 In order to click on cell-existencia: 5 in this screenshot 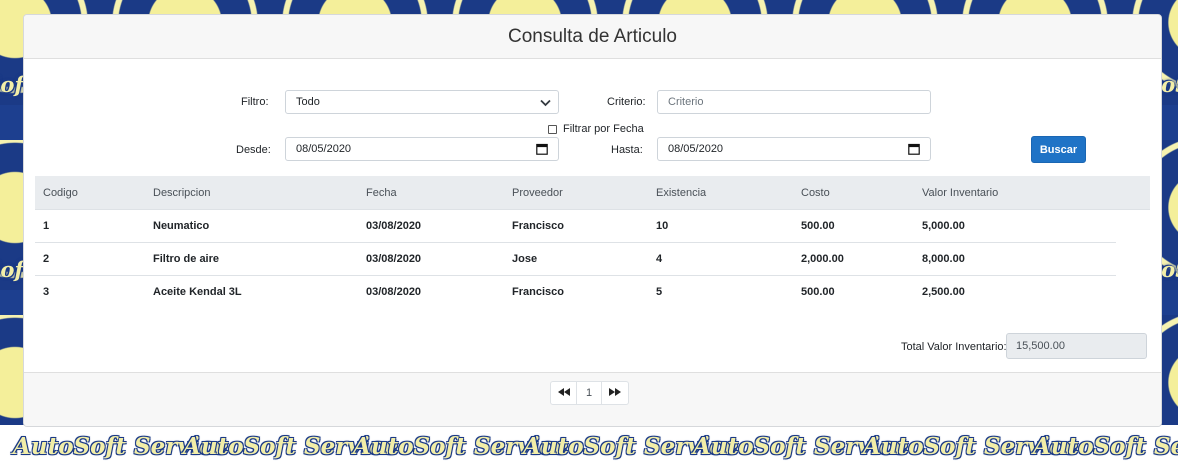, I will do `click(659, 291)`.